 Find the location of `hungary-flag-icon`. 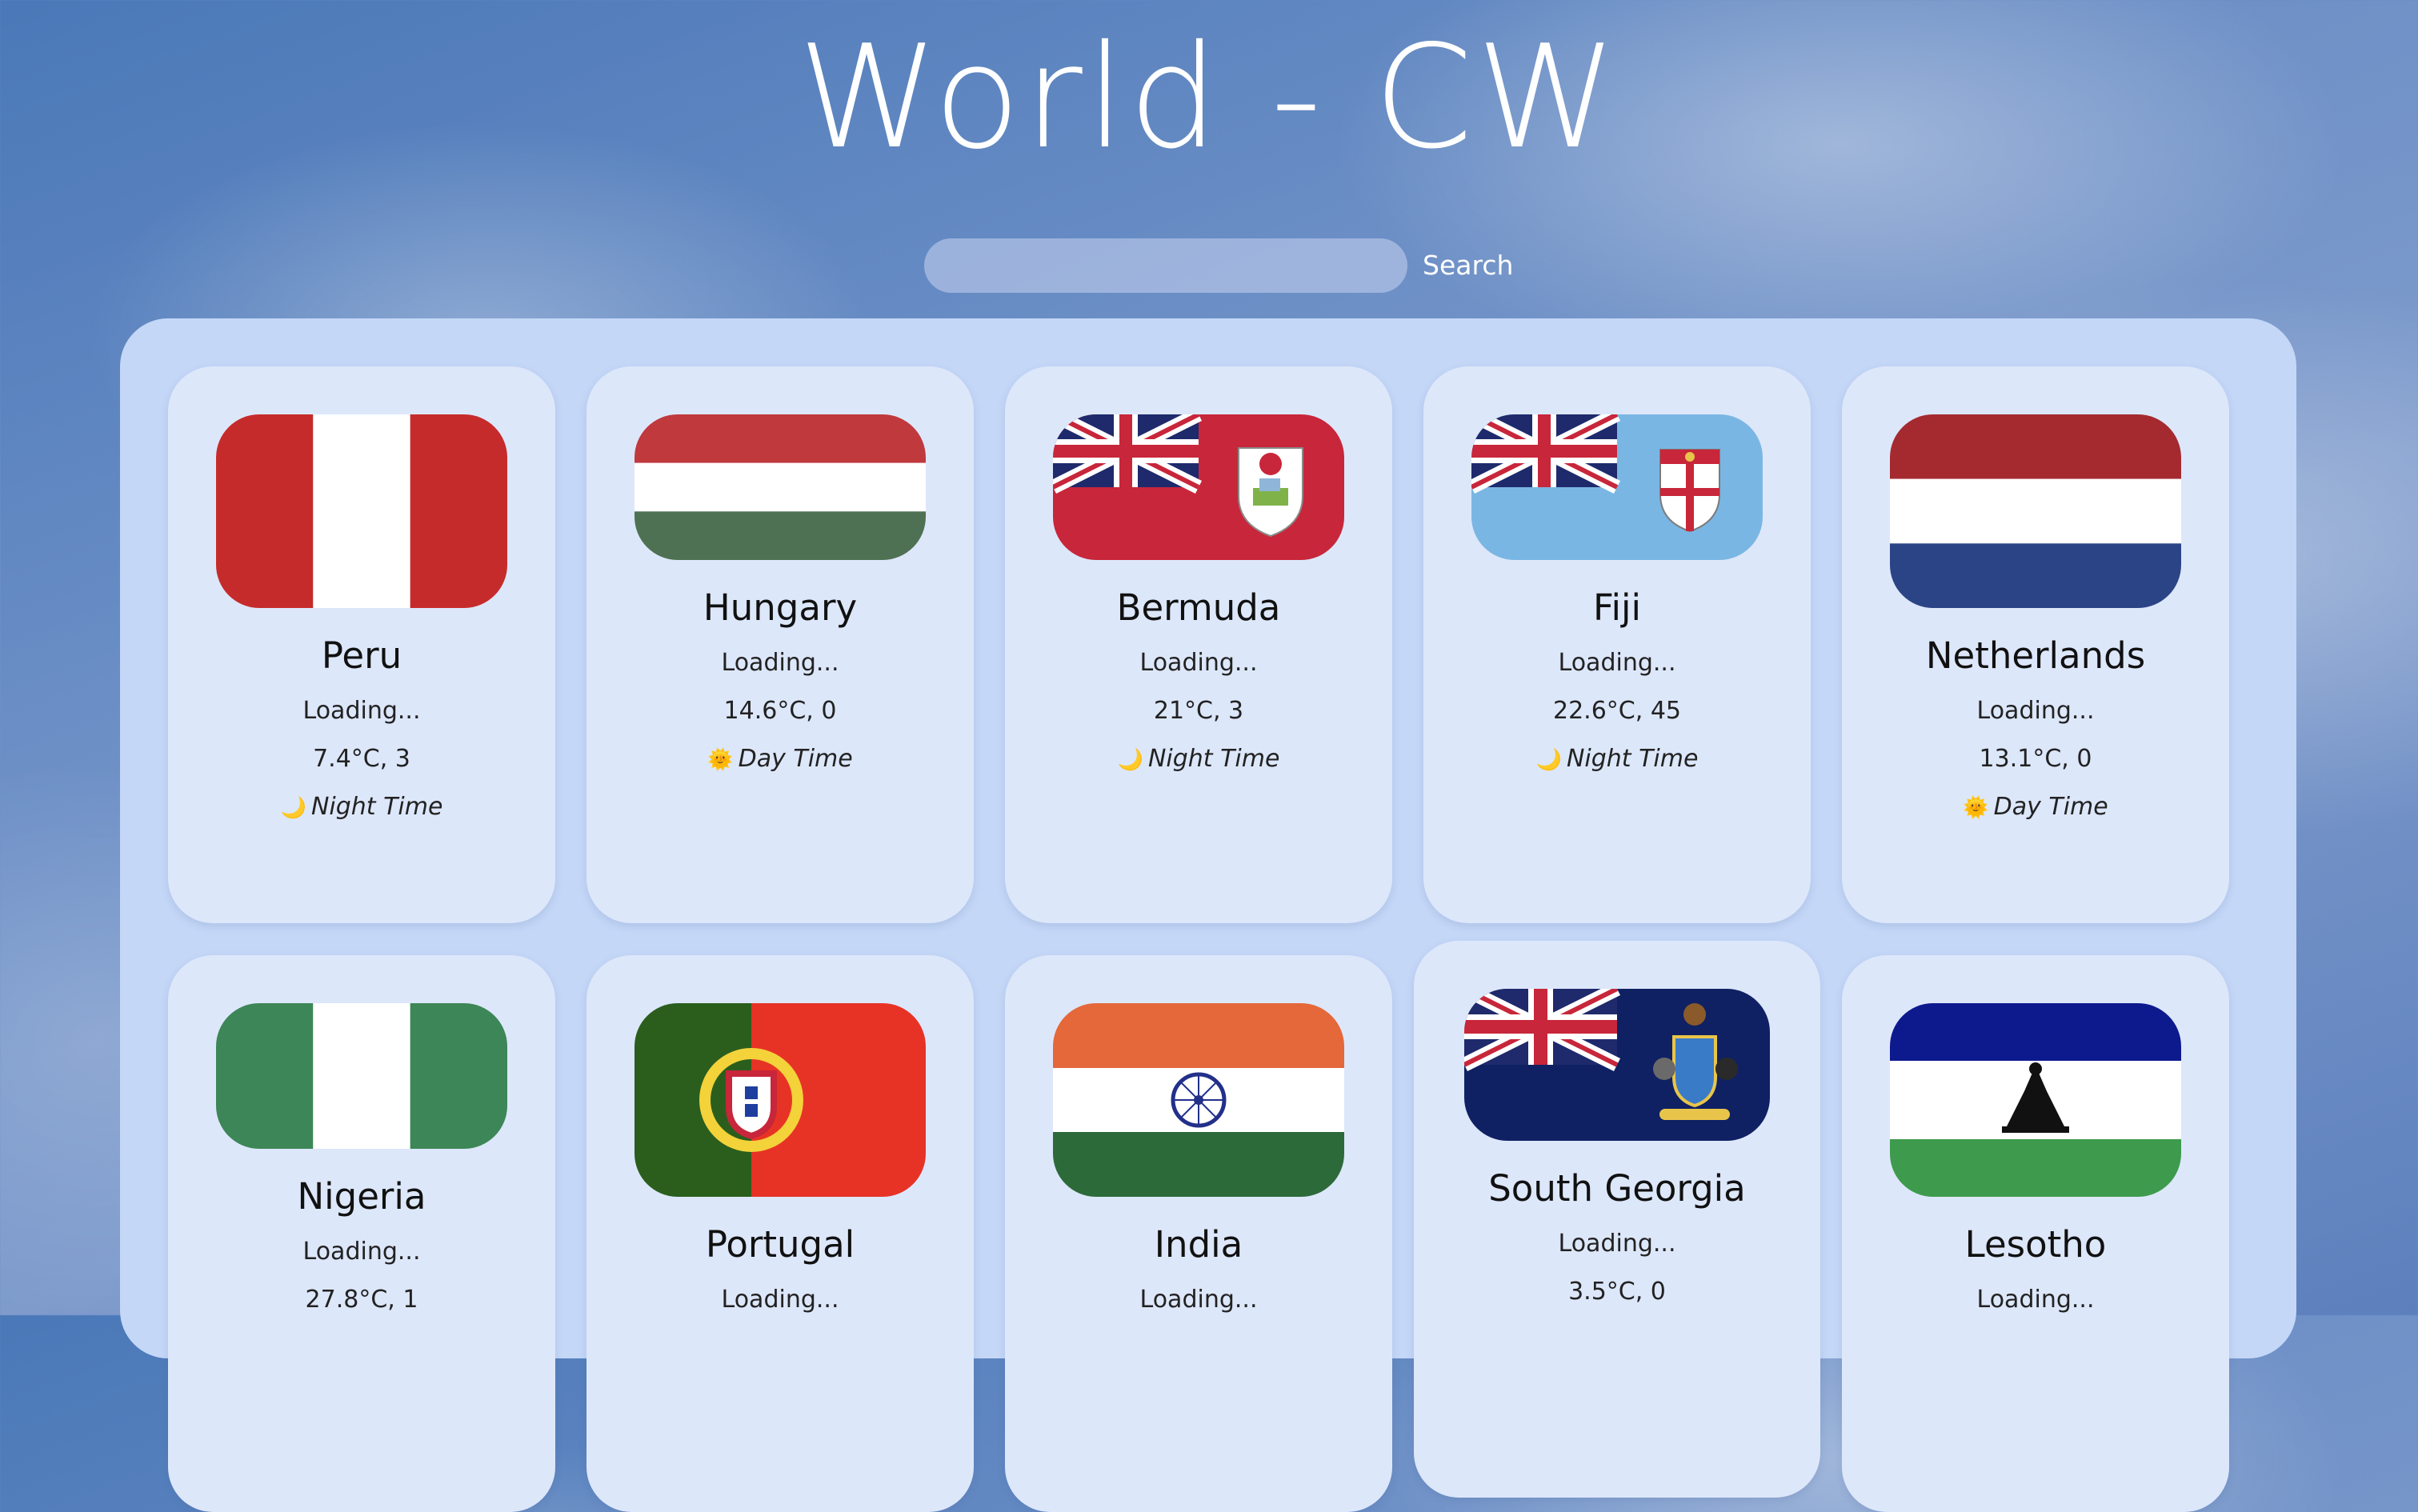

hungary-flag-icon is located at coordinates (780, 487).